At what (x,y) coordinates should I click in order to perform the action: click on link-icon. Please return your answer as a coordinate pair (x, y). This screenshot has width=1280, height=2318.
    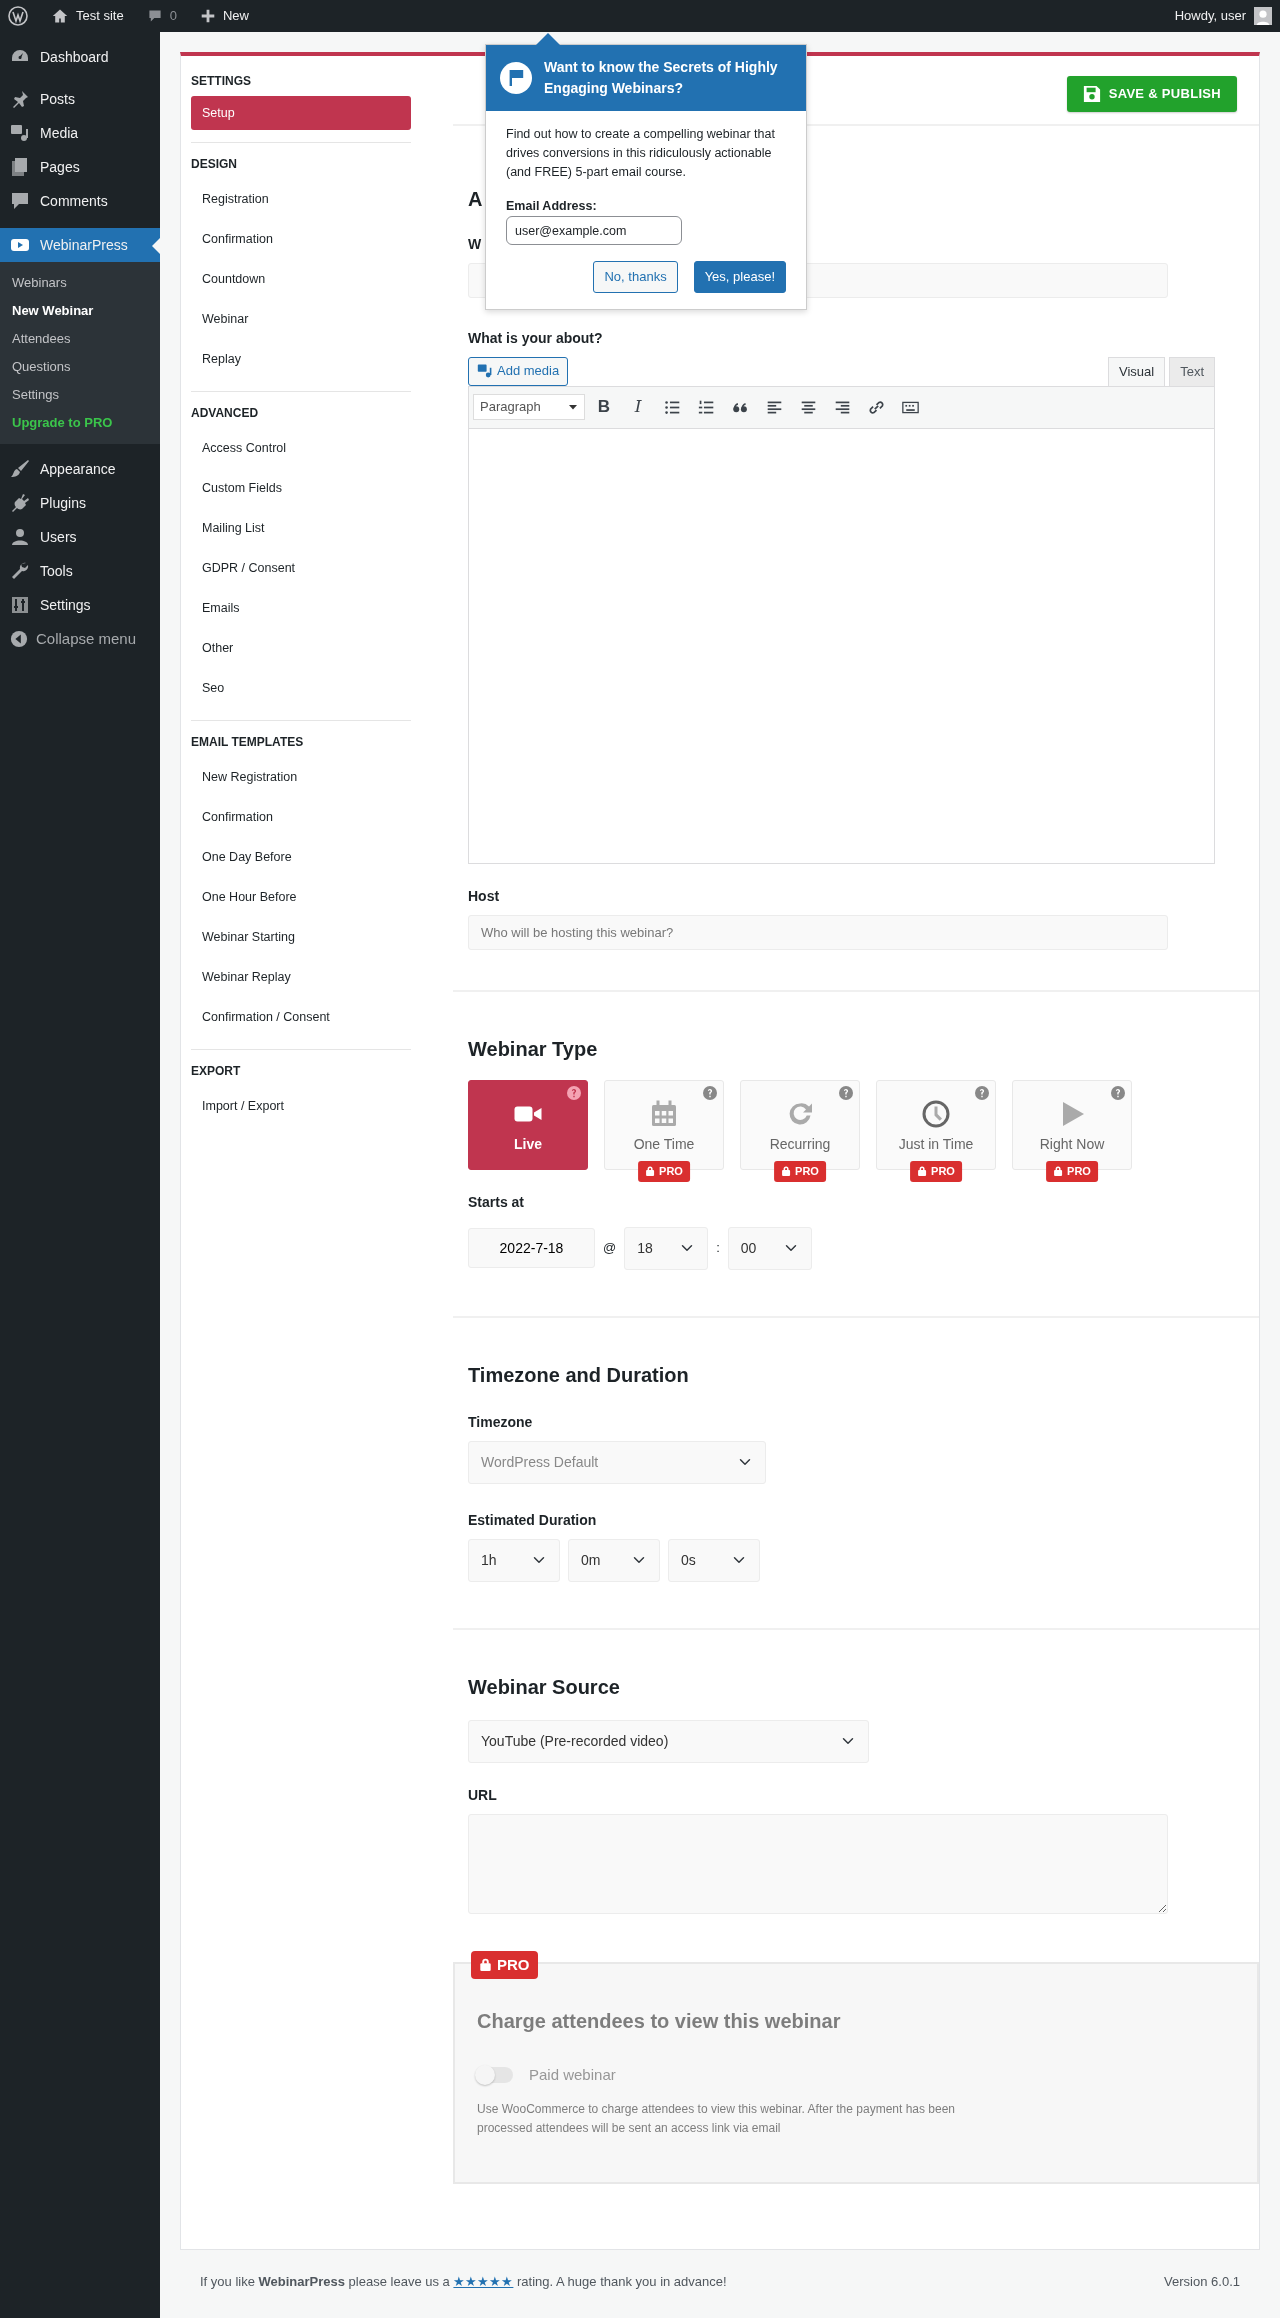
    Looking at the image, I should click on (876, 407).